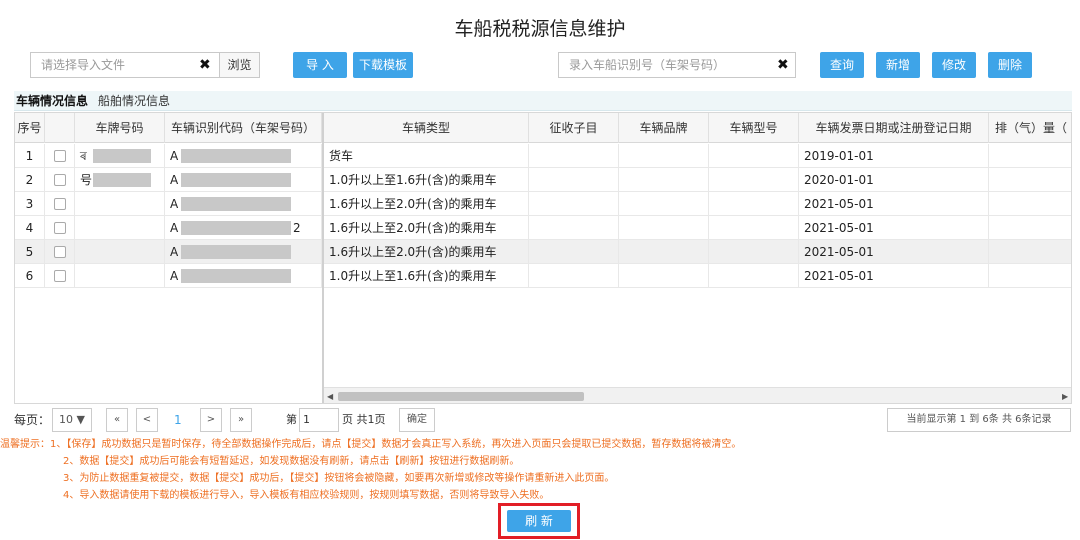 The width and height of the screenshot is (1080, 540). What do you see at coordinates (147, 420) in the screenshot?
I see `prev-page-button: <` at bounding box center [147, 420].